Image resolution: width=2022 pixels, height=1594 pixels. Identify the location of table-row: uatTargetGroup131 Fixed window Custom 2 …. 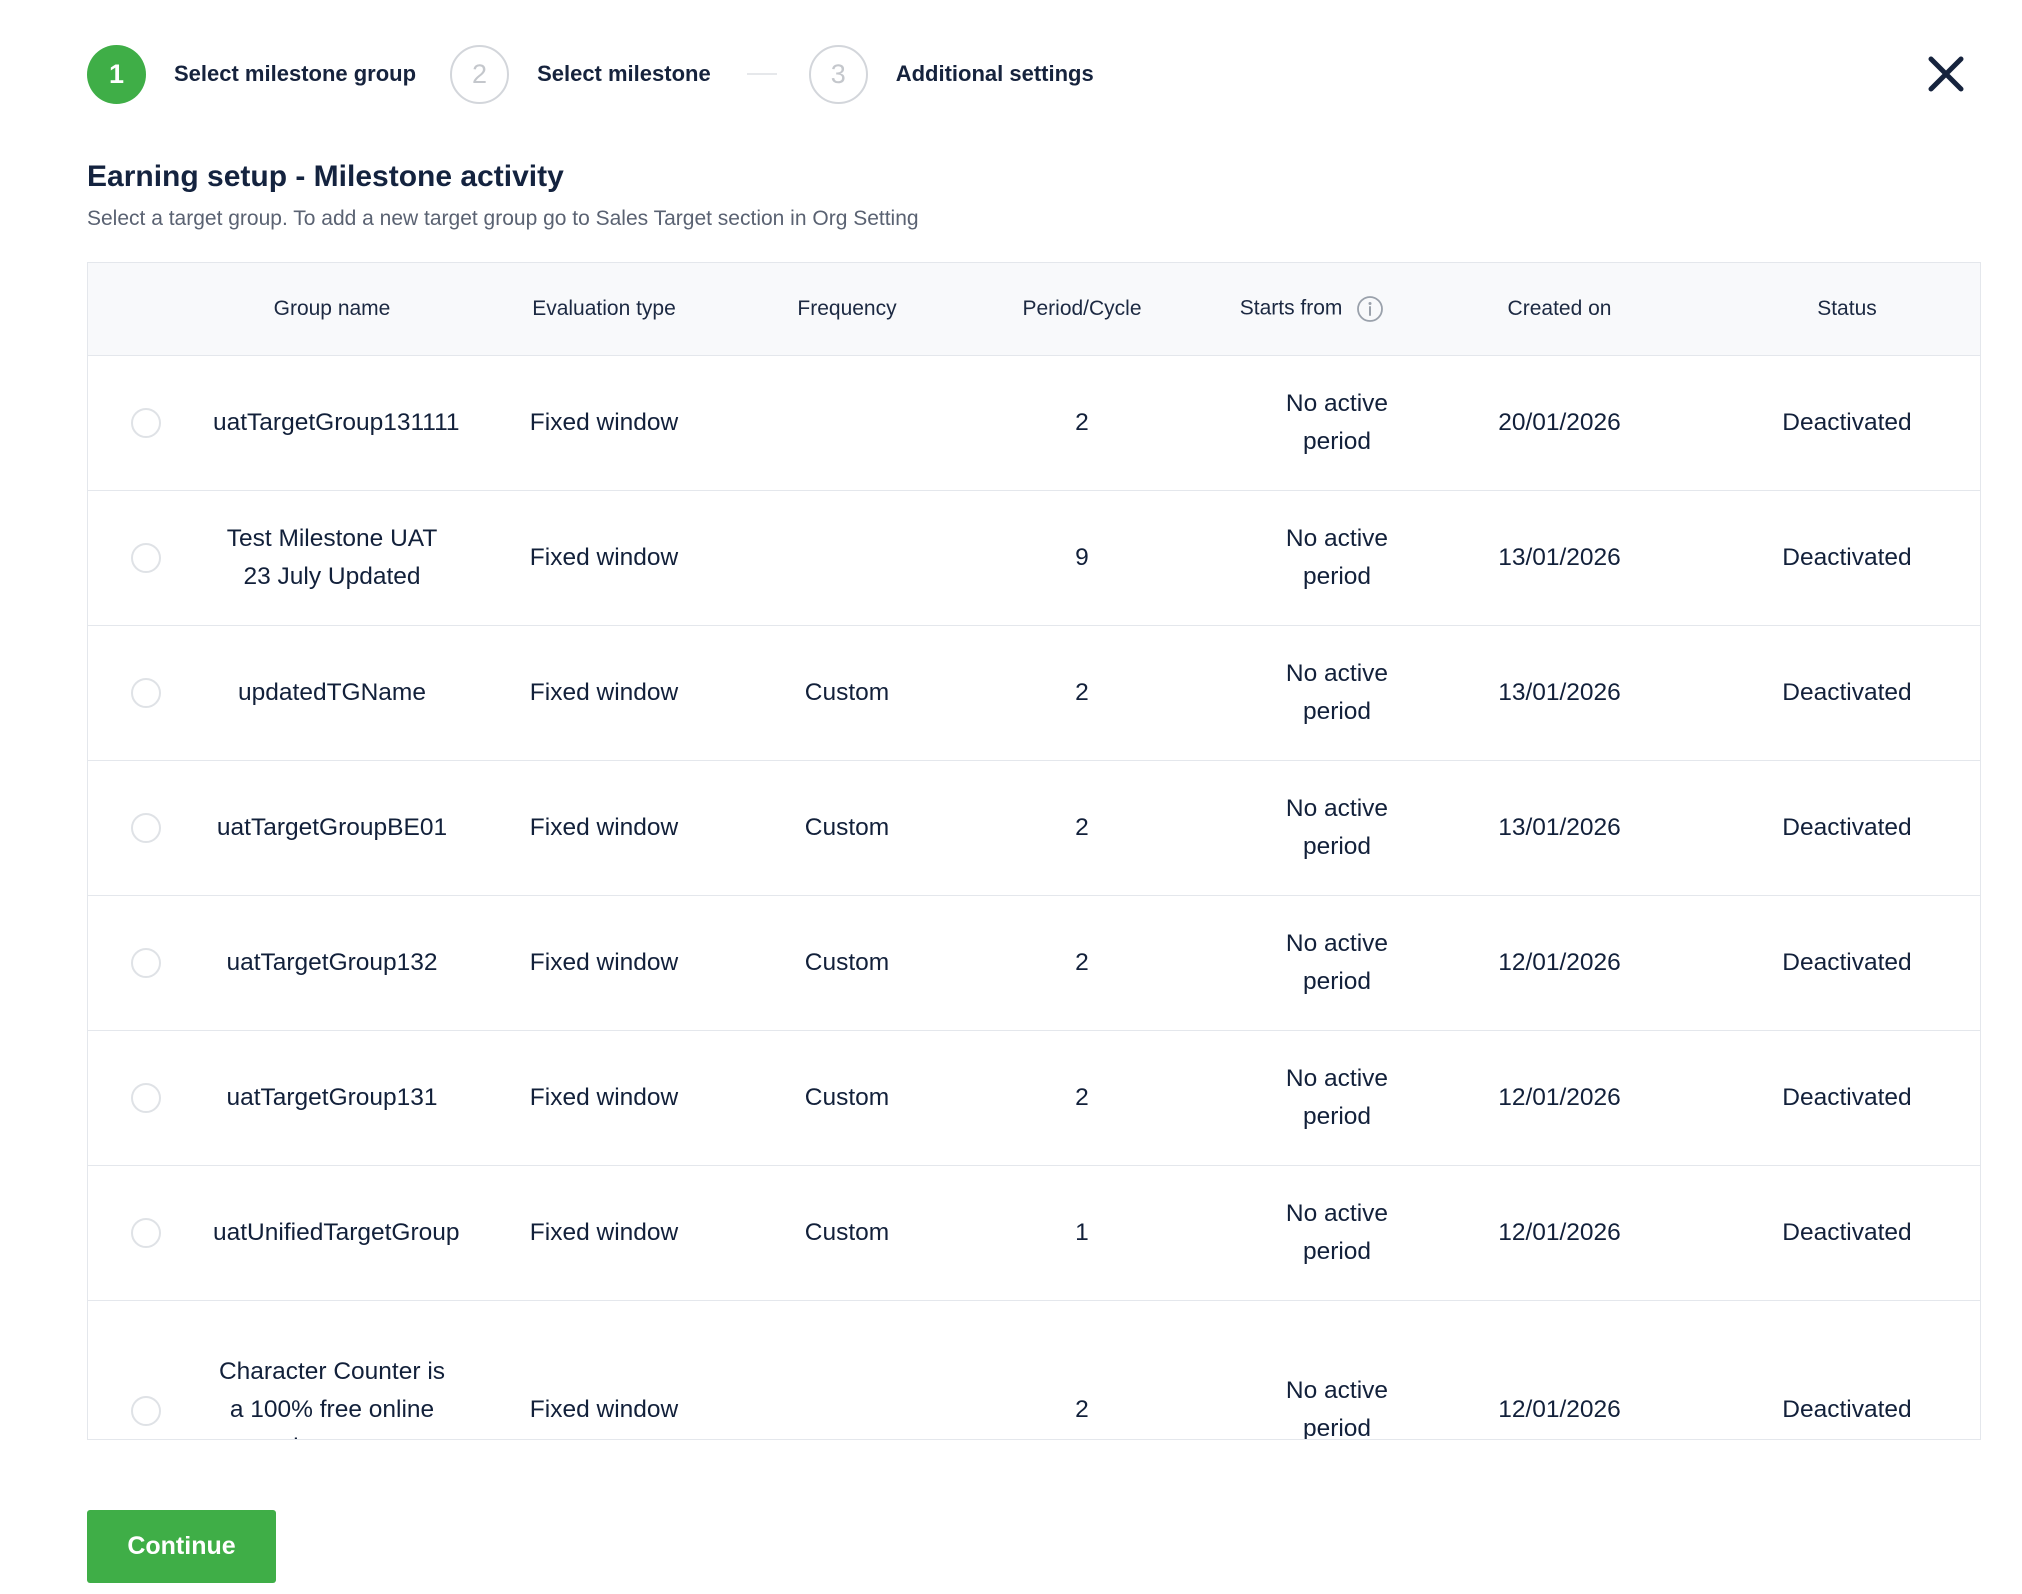
(1034, 1098).